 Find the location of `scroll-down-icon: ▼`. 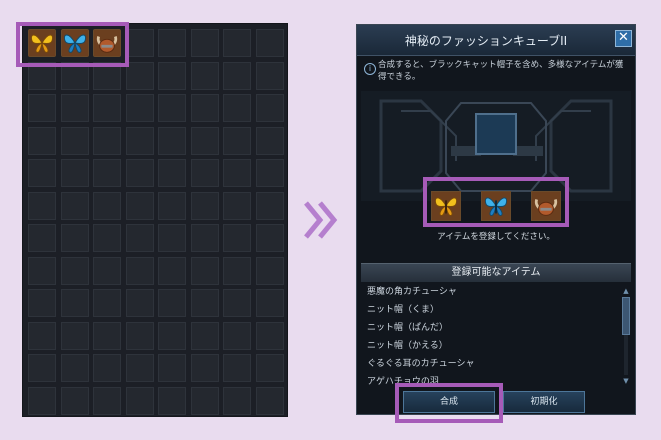

scroll-down-icon: ▼ is located at coordinates (626, 381).